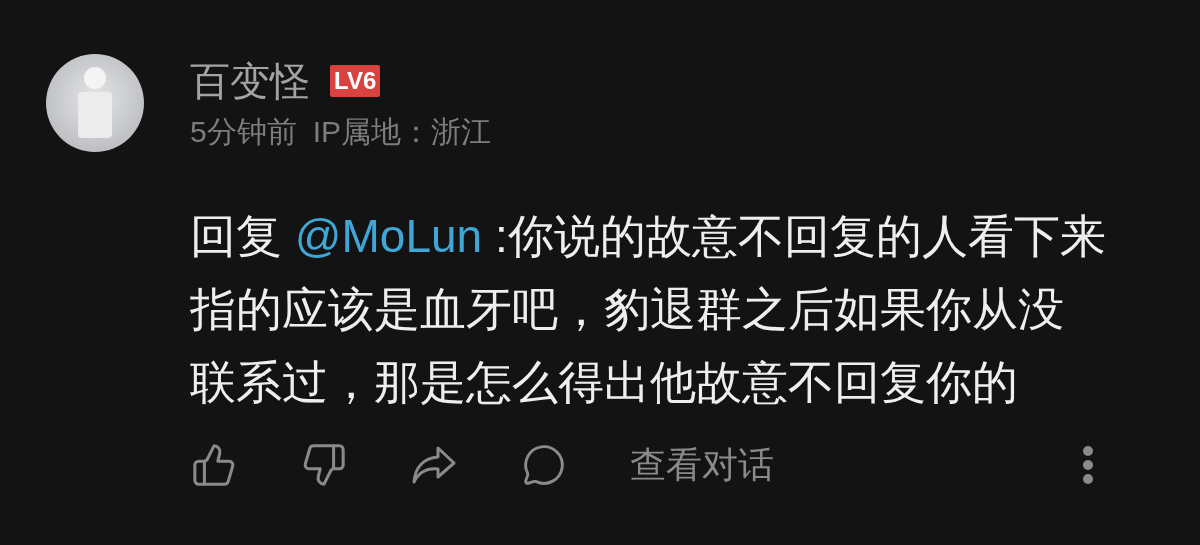 The width and height of the screenshot is (1200, 545). I want to click on level-badge: LV6, so click(355, 81).